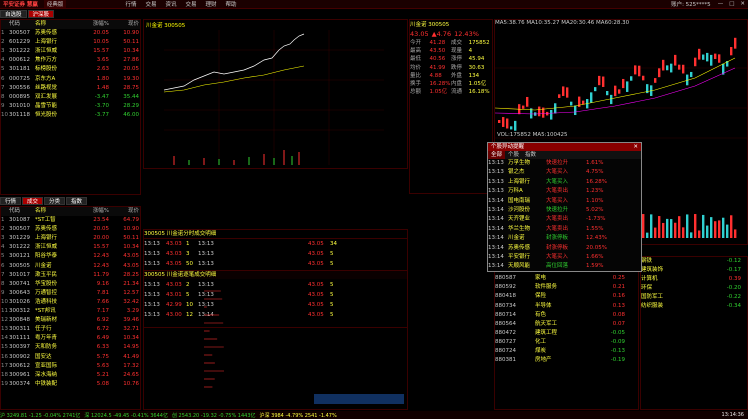 The height and width of the screenshot is (419, 748). I want to click on sector-row: 纺织服装 -0.34, so click(694, 306).